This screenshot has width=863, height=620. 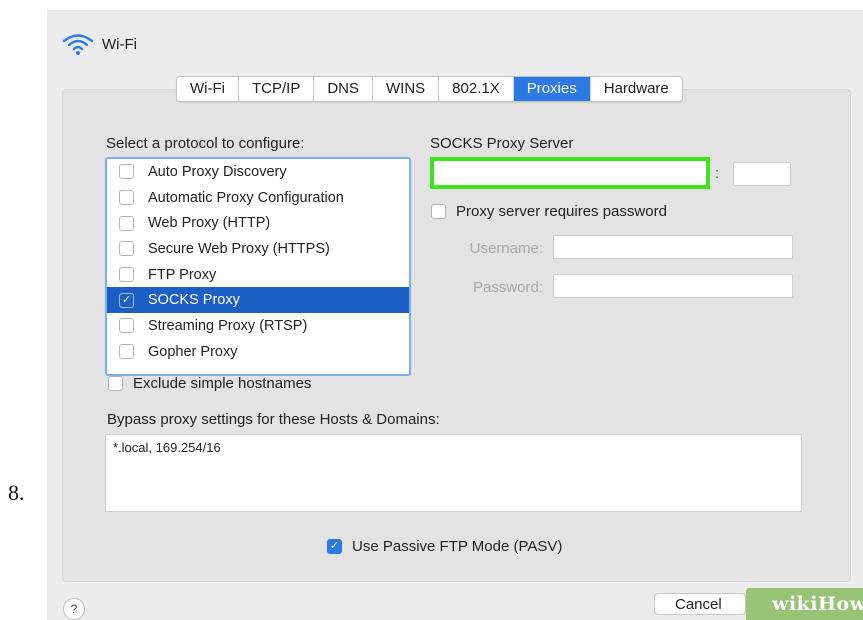 What do you see at coordinates (552, 89) in the screenshot?
I see `tab-proxies: Proxies` at bounding box center [552, 89].